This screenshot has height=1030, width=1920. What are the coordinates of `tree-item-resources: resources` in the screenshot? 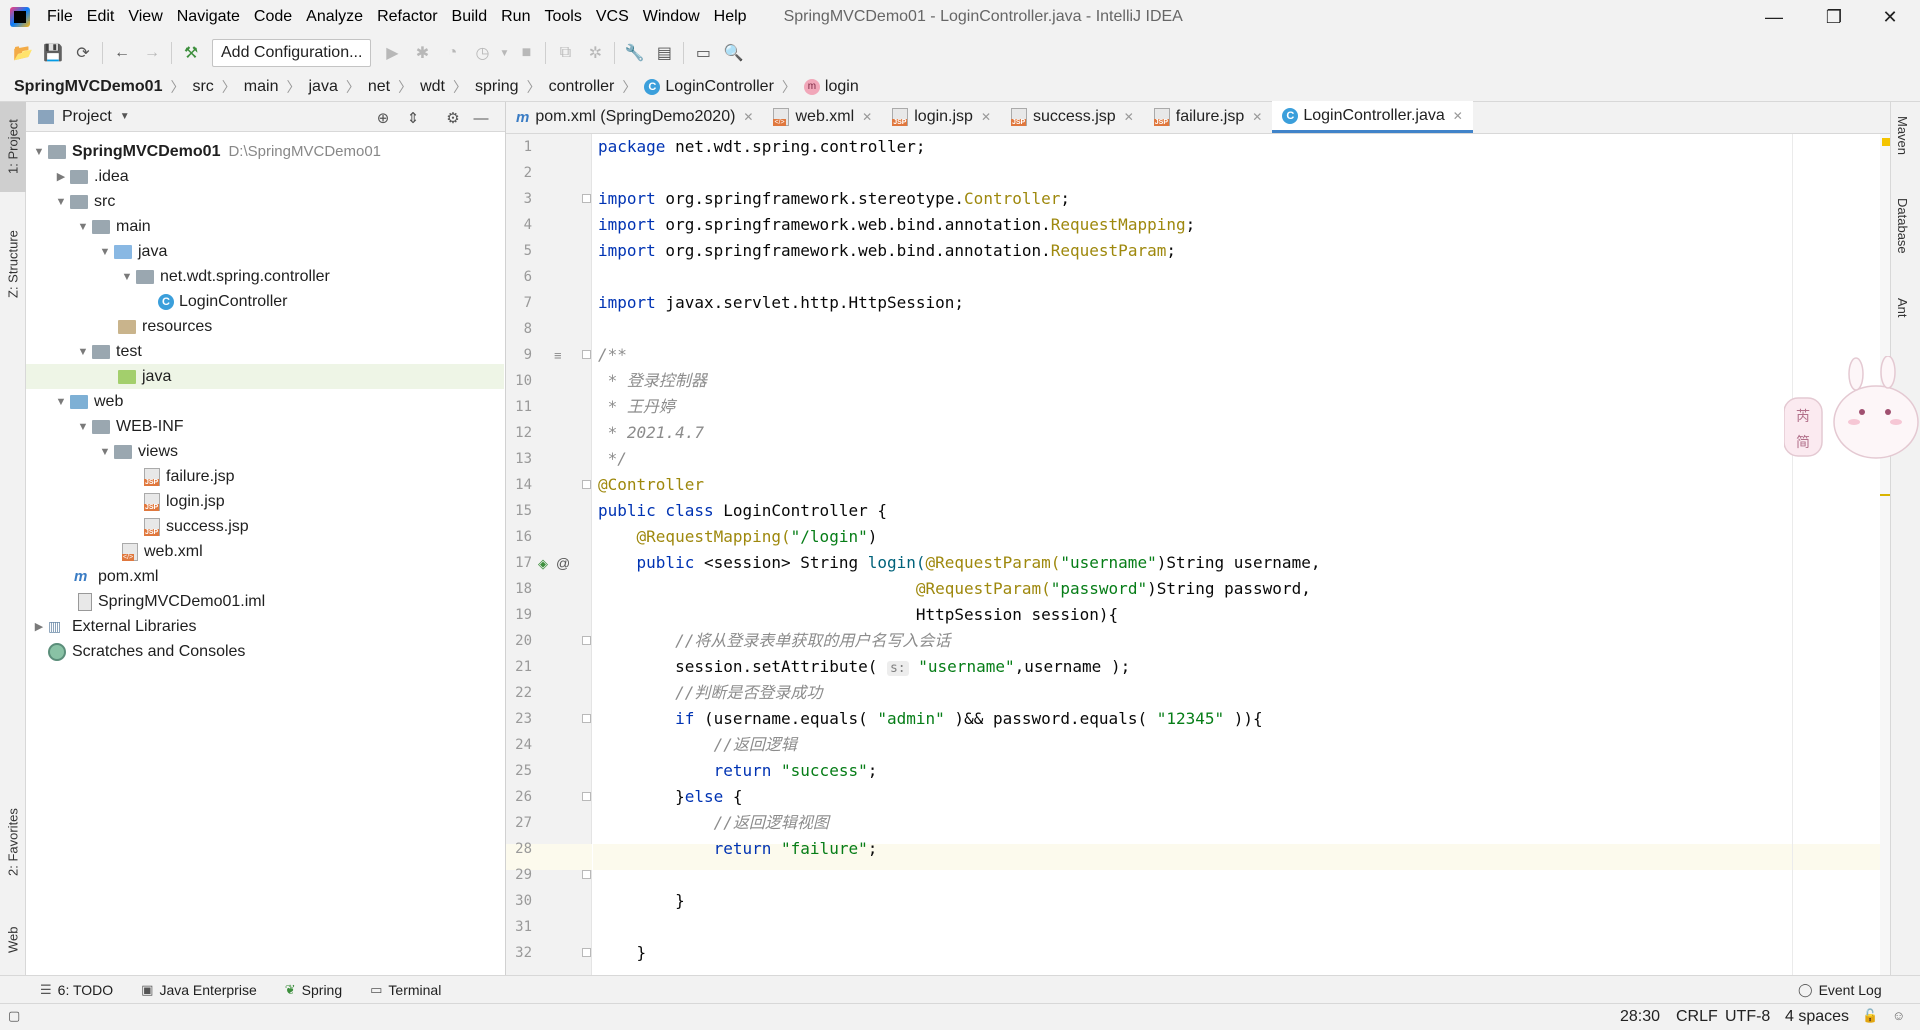 It's located at (265, 326).